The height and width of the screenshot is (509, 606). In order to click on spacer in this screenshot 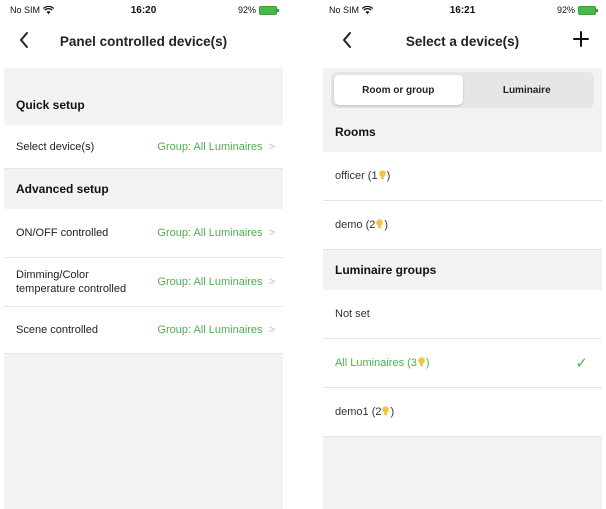, I will do `click(143, 76)`.